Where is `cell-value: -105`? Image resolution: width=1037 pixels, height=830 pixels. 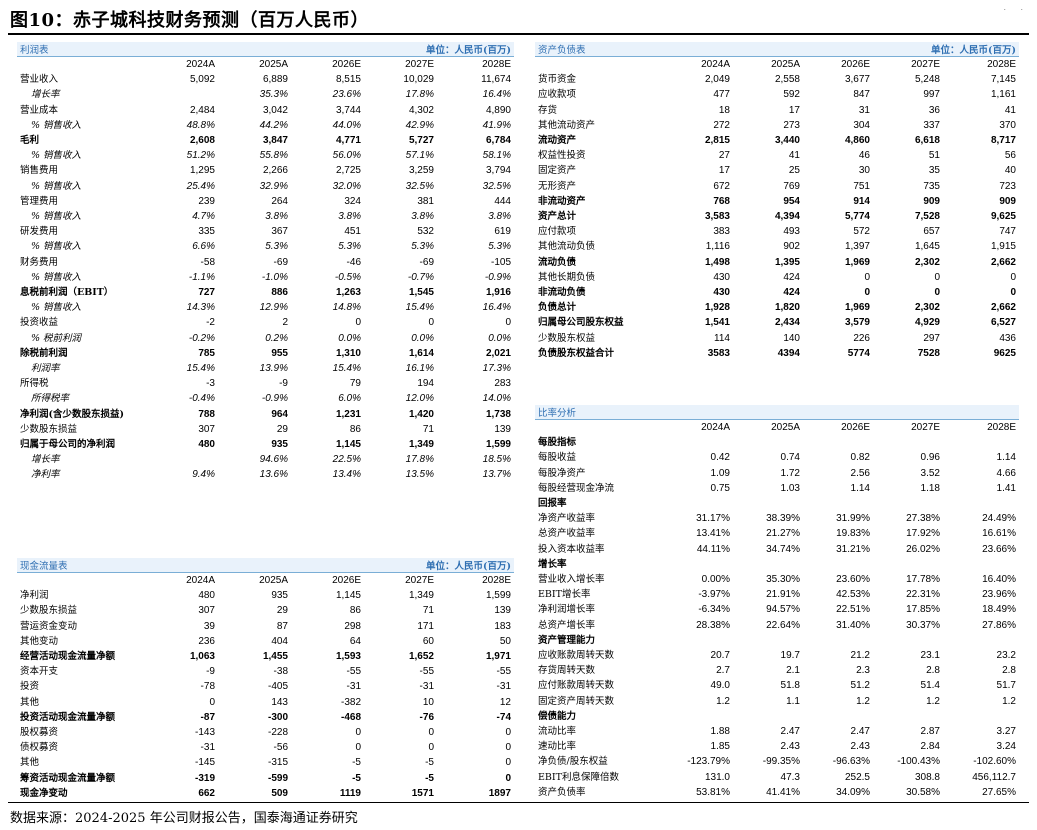 cell-value: -105 is located at coordinates (500, 262).